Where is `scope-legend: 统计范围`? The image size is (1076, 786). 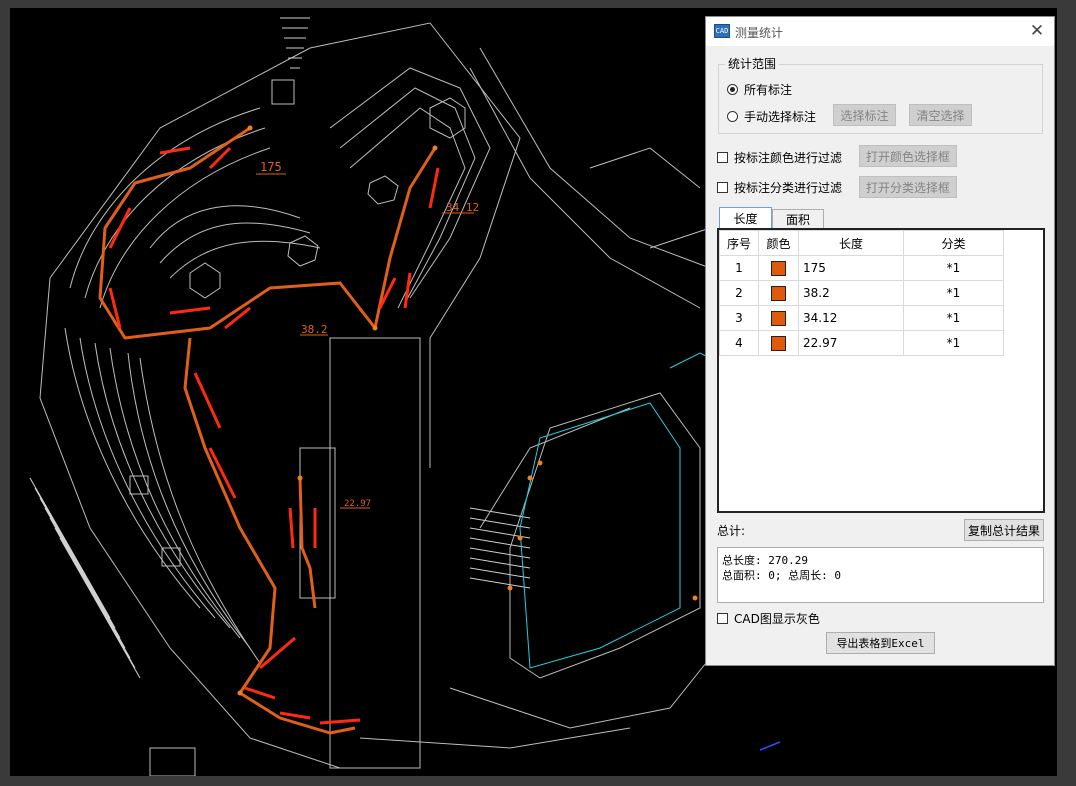 scope-legend: 统计范围 is located at coordinates (752, 63).